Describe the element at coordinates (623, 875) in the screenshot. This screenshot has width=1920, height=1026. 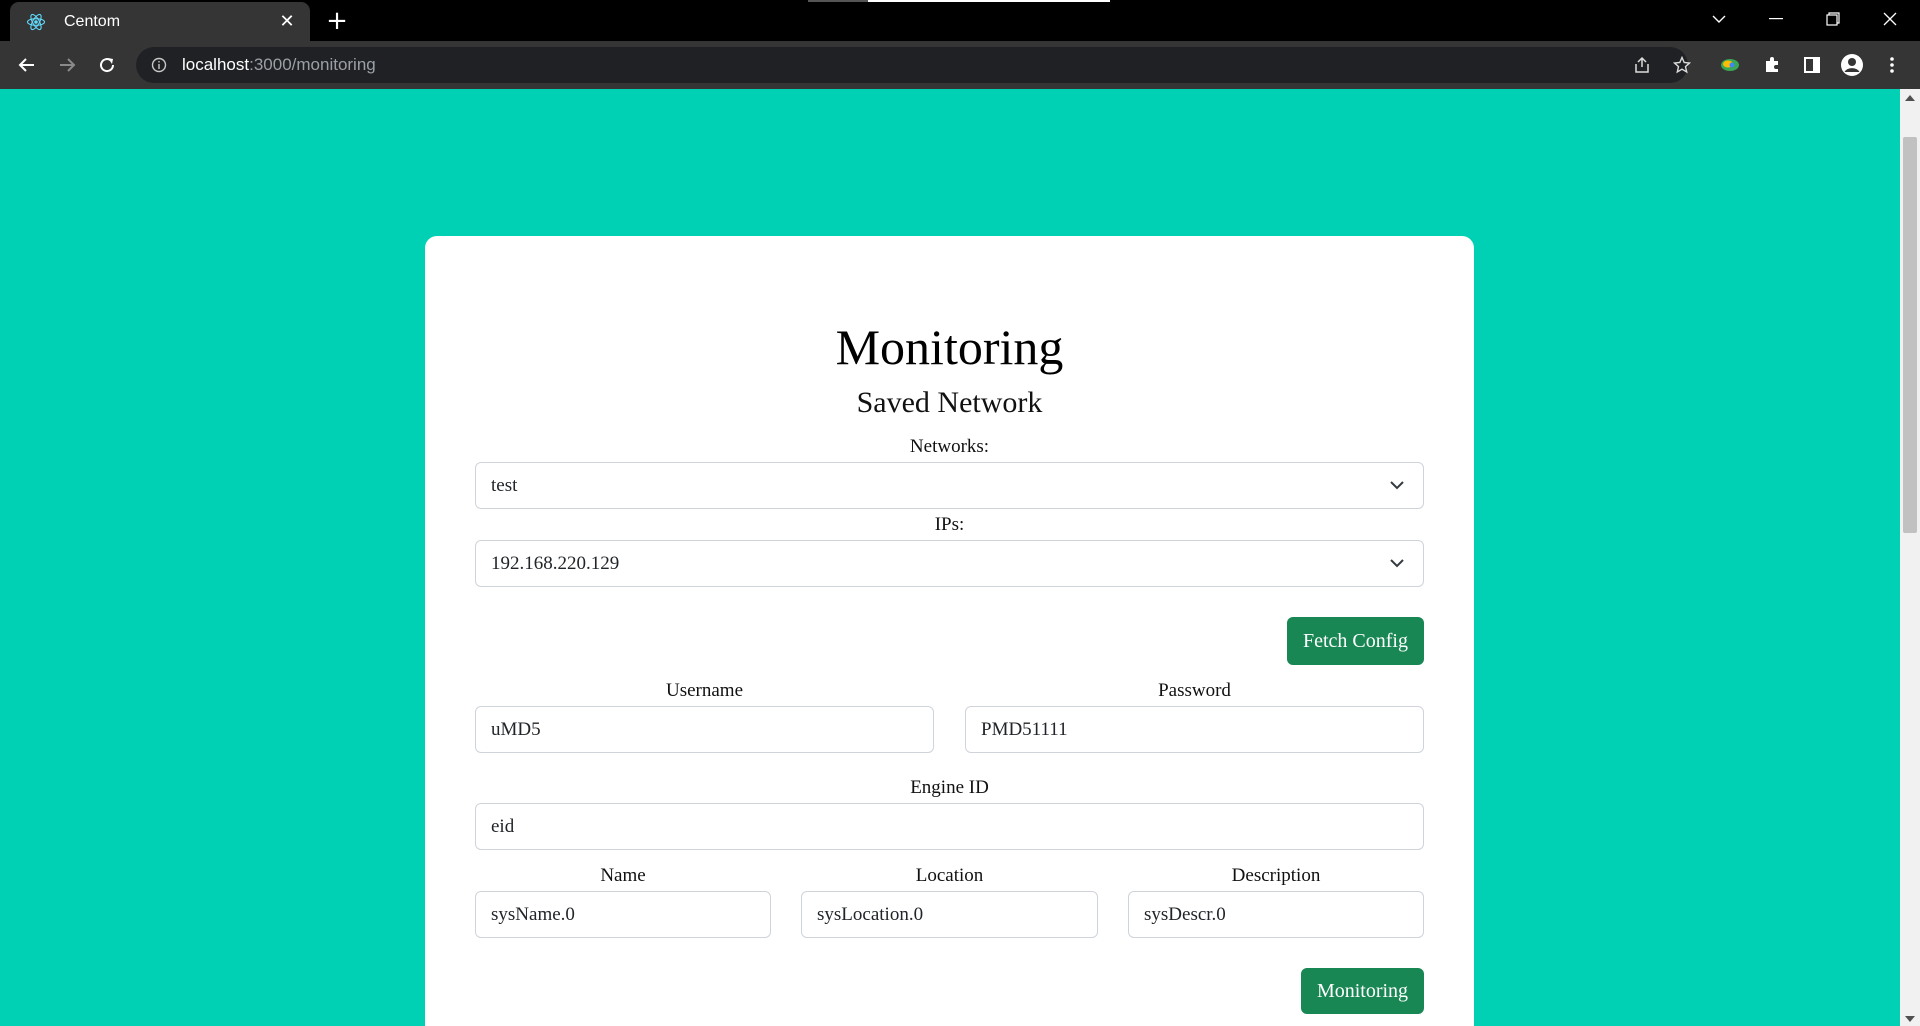
I see `name-label: Name` at that location.